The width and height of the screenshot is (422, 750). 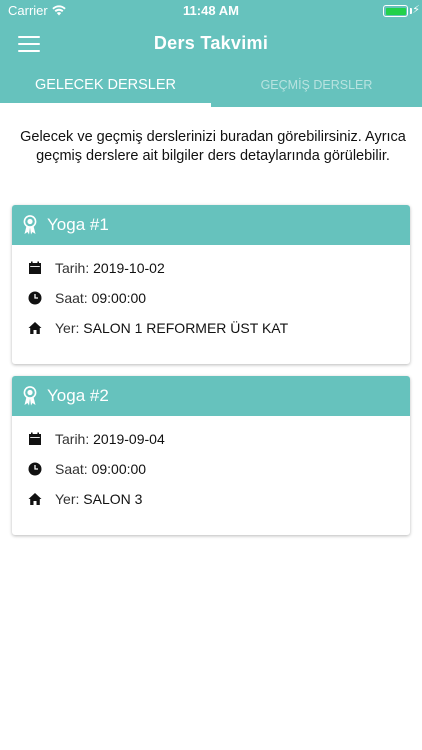 What do you see at coordinates (211, 499) in the screenshot?
I see `lesson-place-row: Yer: SALON 3` at bounding box center [211, 499].